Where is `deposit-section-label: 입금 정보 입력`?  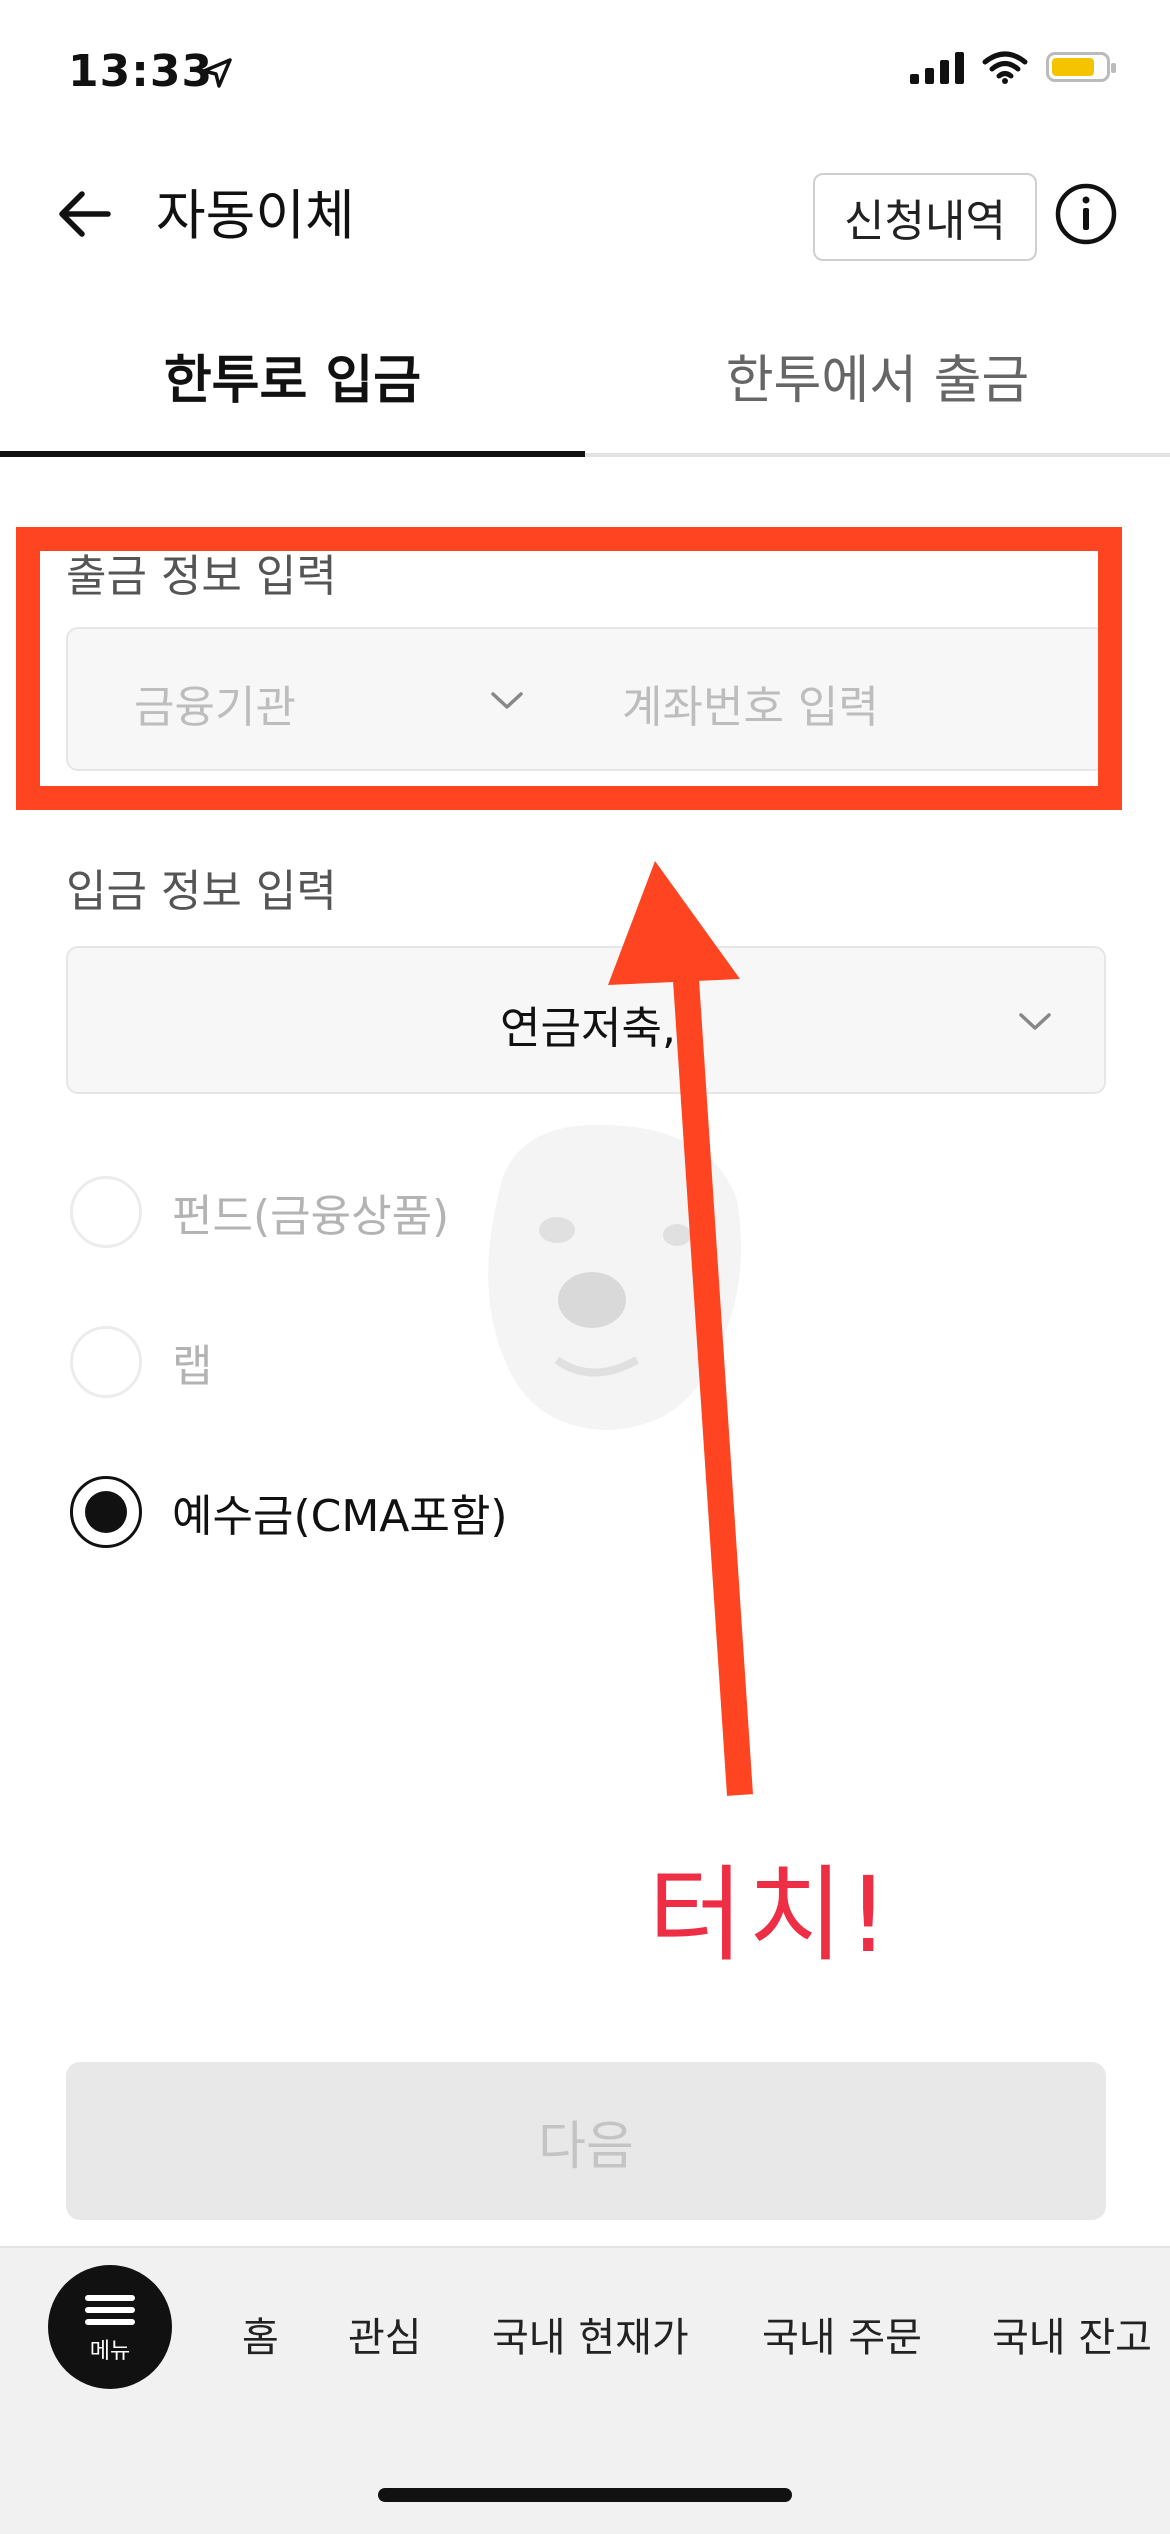 deposit-section-label: 입금 정보 입력 is located at coordinates (201, 891).